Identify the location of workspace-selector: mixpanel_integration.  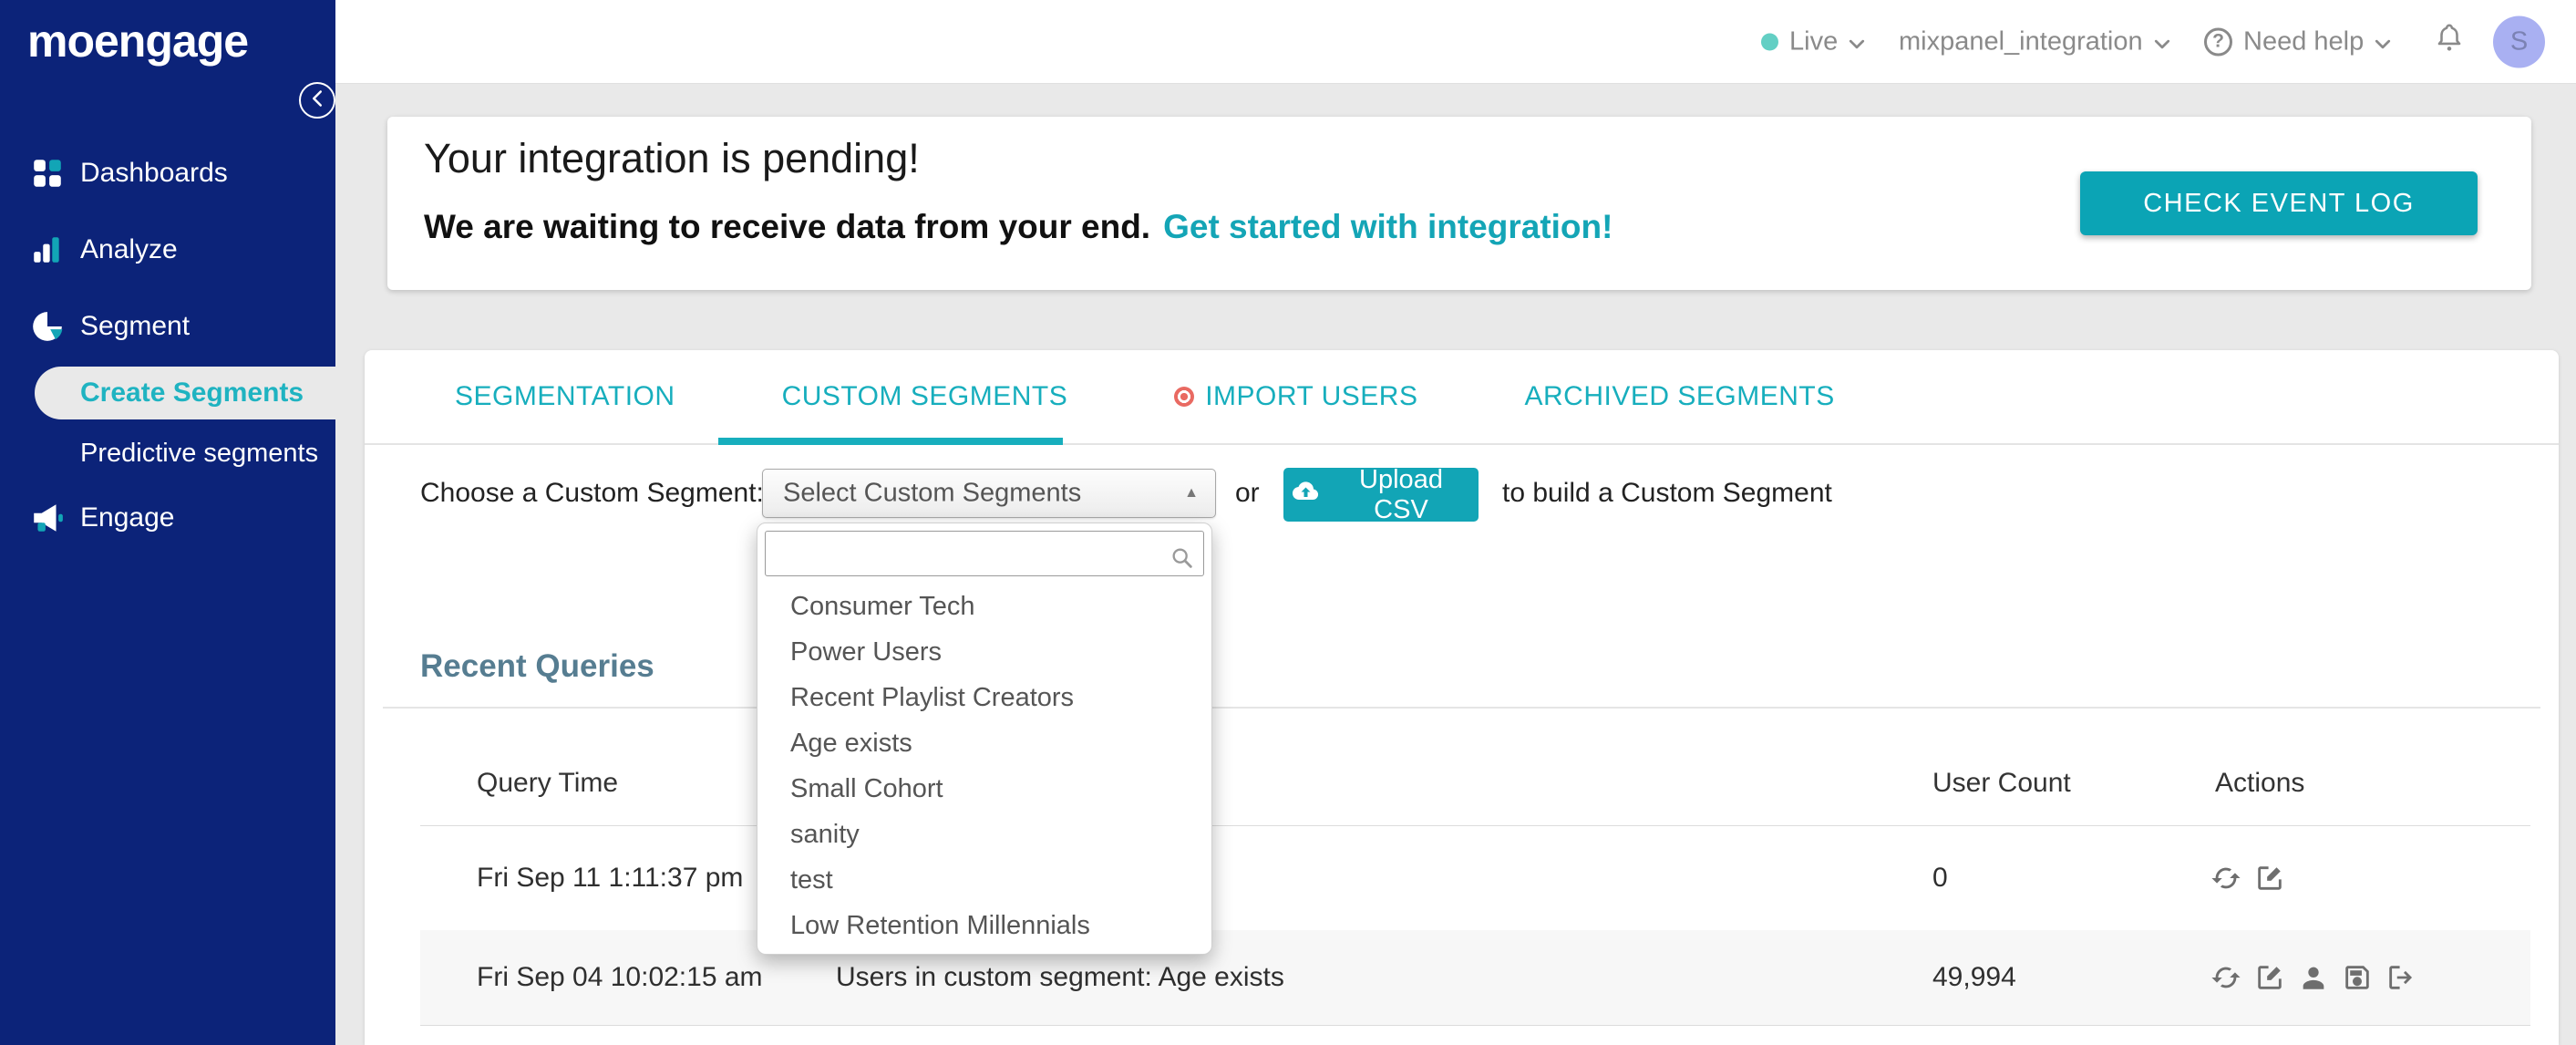
(2035, 41).